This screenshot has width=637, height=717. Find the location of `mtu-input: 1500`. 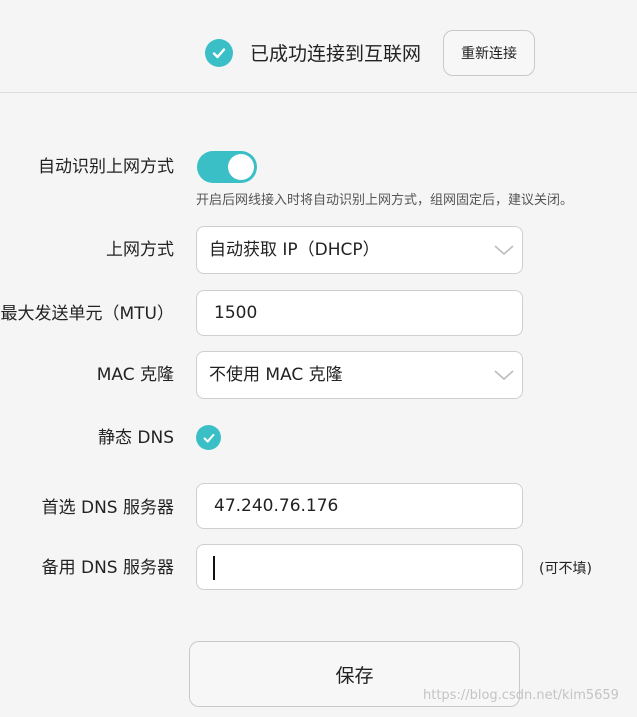

mtu-input: 1500 is located at coordinates (359, 313).